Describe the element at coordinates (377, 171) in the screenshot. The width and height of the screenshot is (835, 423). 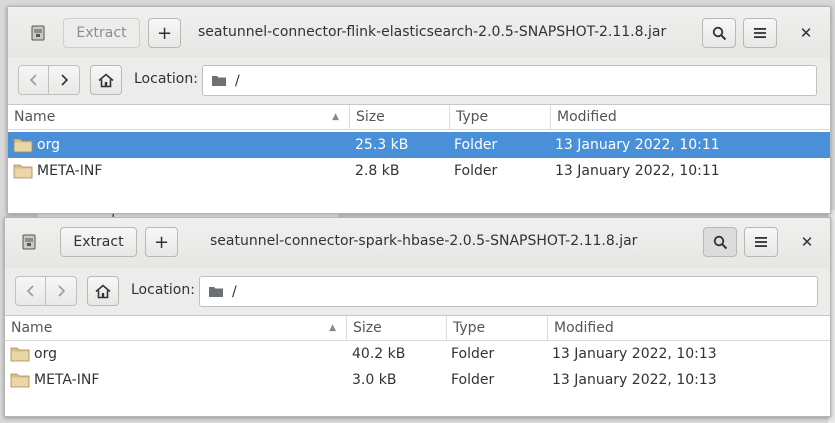
I see `row-size: 2.8 kB` at that location.